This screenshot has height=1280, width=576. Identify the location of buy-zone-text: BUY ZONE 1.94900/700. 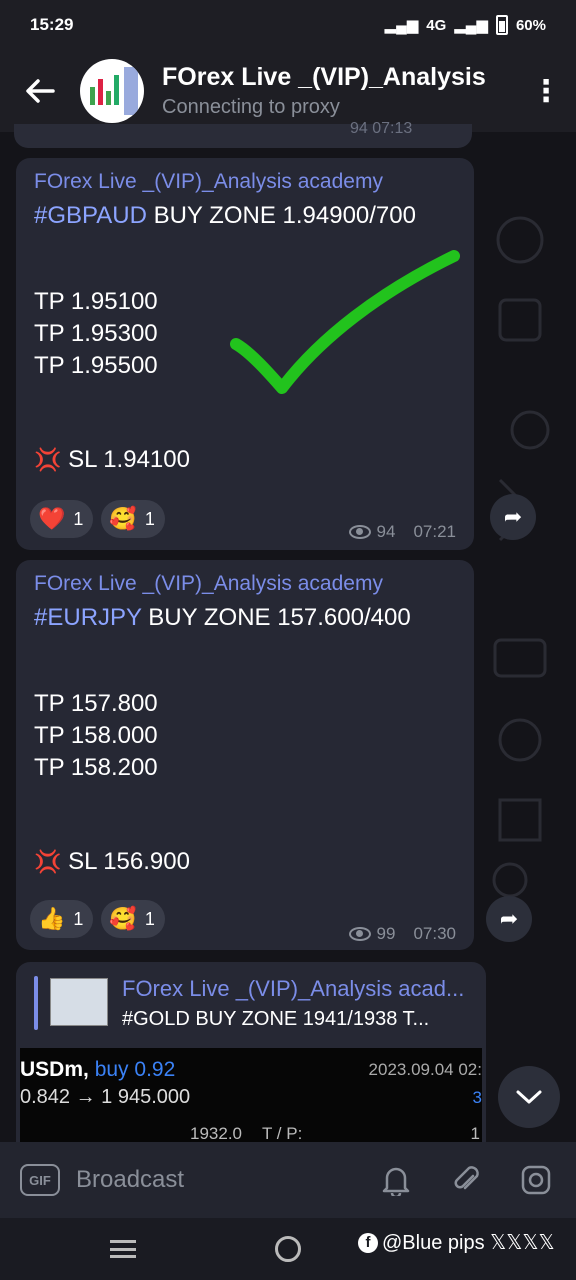
(281, 215).